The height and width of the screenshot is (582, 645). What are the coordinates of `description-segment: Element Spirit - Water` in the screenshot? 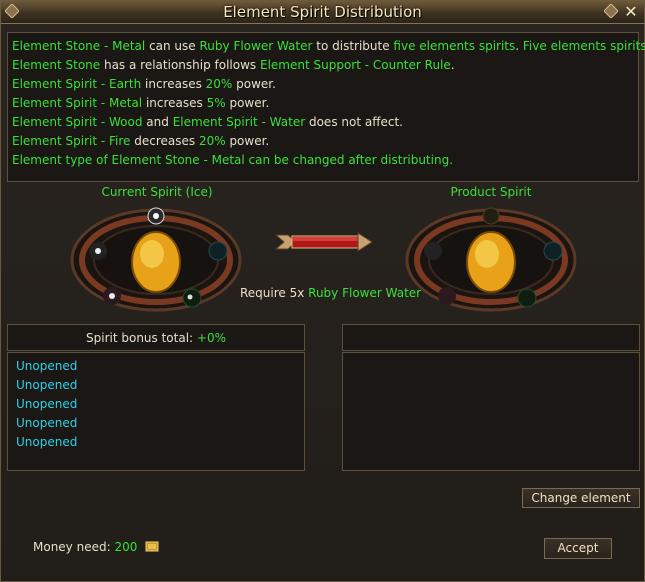 It's located at (239, 122).